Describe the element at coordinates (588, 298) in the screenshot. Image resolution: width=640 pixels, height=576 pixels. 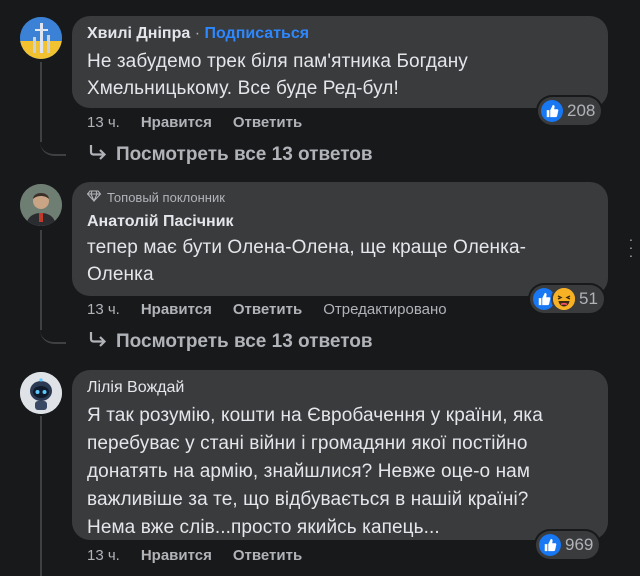
I see `reaction-count: 51` at that location.